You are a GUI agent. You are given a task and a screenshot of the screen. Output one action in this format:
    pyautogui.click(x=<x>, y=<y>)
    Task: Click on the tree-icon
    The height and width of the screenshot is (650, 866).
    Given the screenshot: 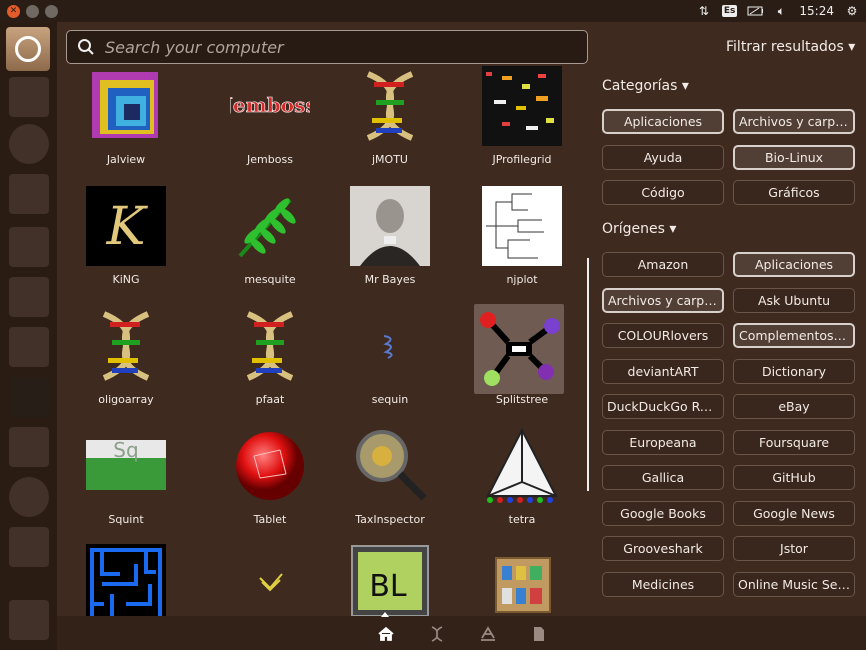 What is the action you would take?
    pyautogui.click(x=522, y=226)
    